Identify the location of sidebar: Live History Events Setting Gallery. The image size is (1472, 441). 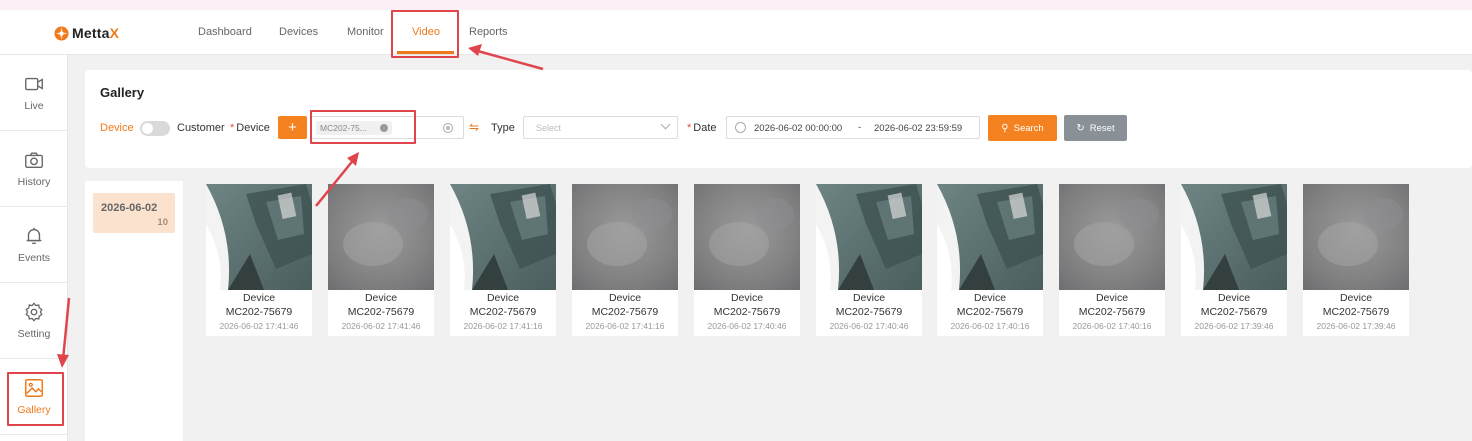
(34, 248).